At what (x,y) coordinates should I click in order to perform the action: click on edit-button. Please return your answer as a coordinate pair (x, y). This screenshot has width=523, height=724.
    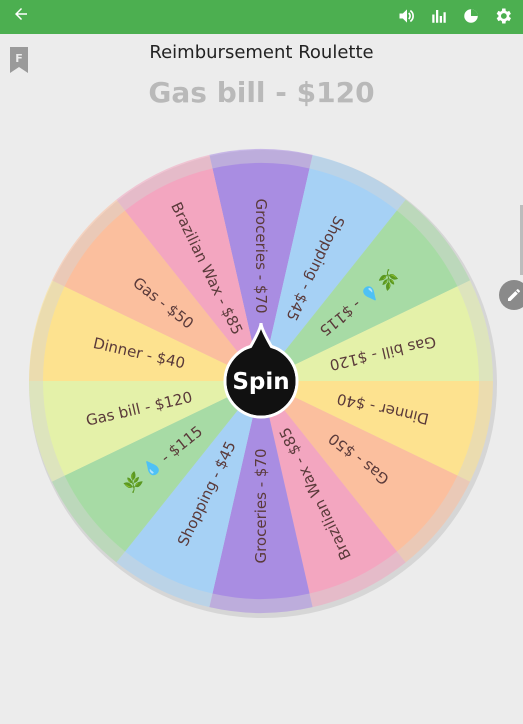
    Looking at the image, I should click on (511, 295).